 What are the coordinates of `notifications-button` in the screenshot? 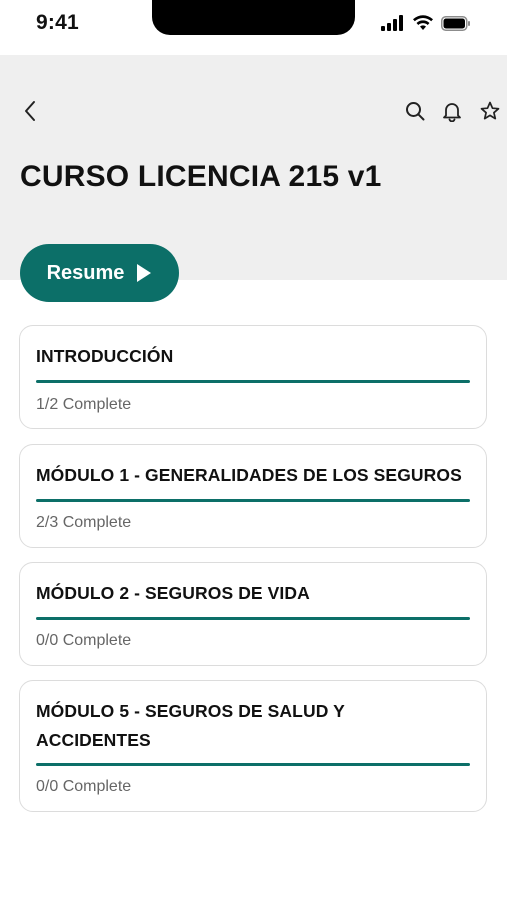 It's located at (452, 111).